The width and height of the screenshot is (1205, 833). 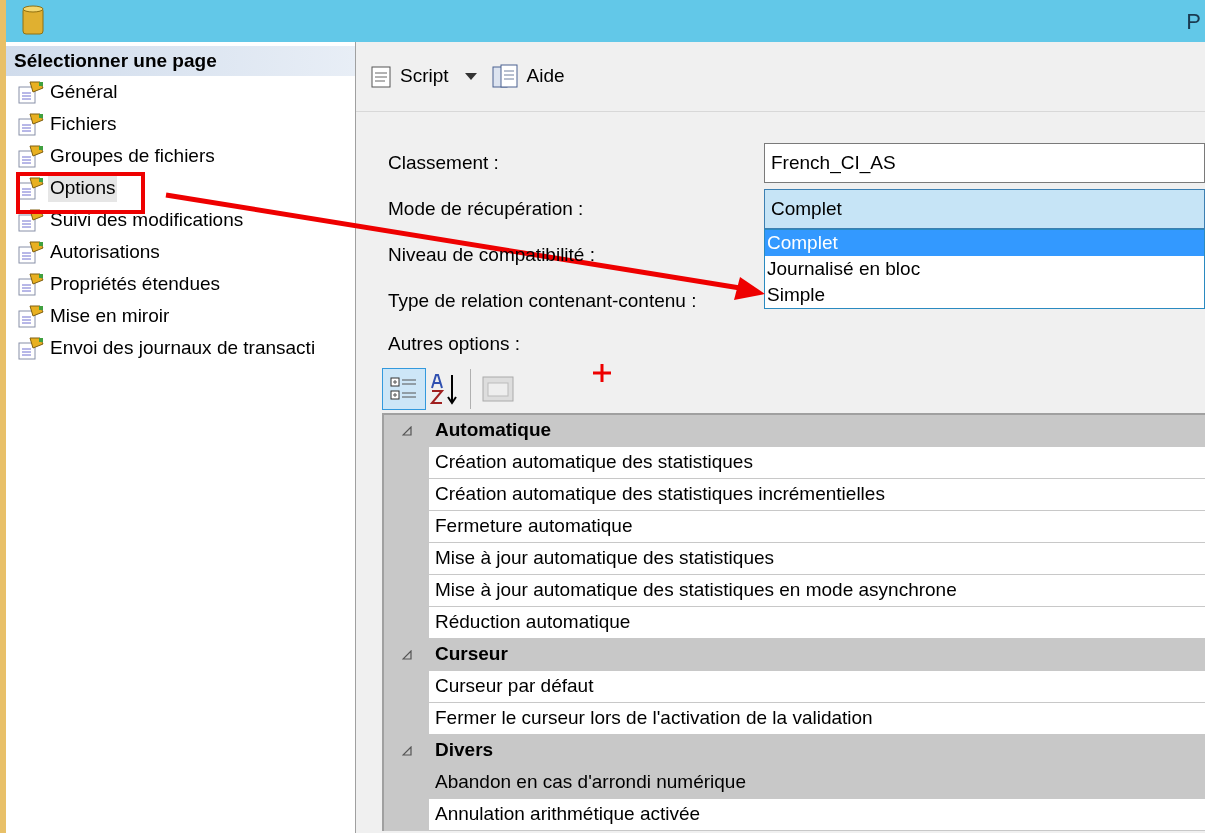 What do you see at coordinates (381, 76) in the screenshot?
I see `scroll-icon` at bounding box center [381, 76].